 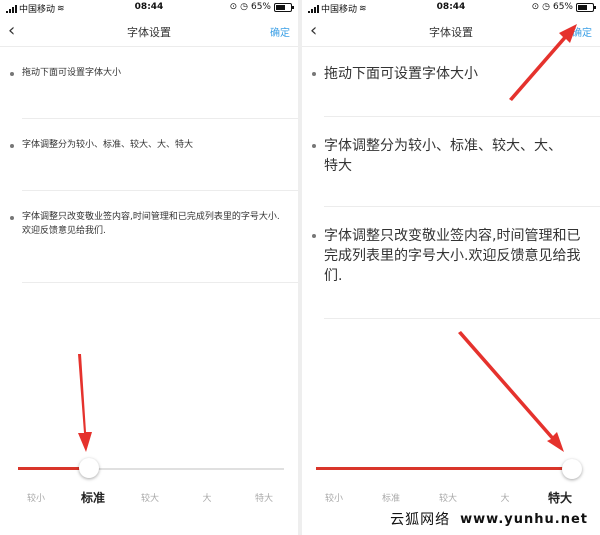 What do you see at coordinates (420, 520) in the screenshot?
I see `watermark-text: 云狐网络` at bounding box center [420, 520].